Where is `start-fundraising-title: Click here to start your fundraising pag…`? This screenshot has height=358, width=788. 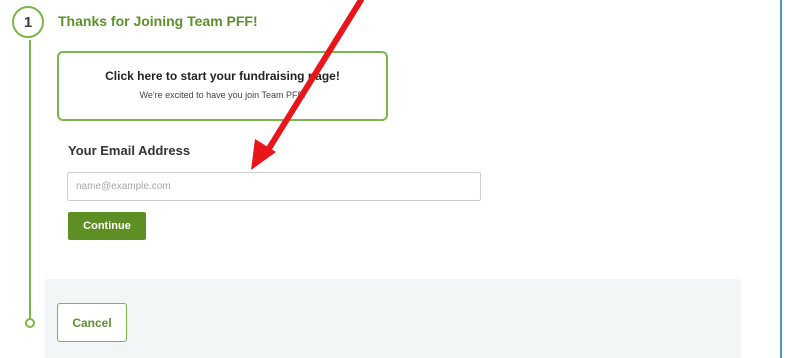
start-fundraising-title: Click here to start your fundraising pag… is located at coordinates (222, 76).